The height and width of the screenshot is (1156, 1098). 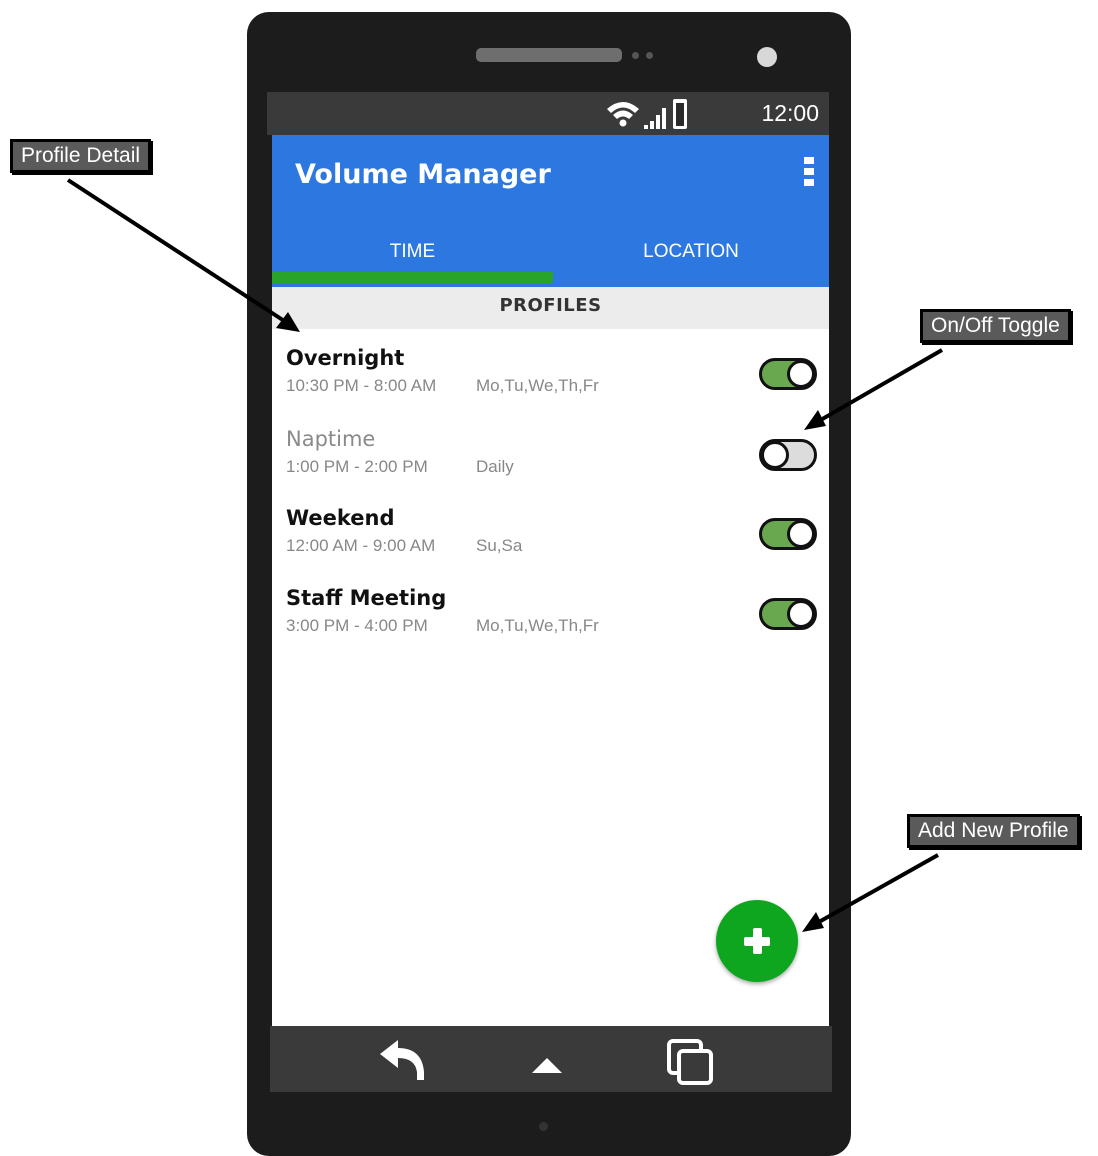 What do you see at coordinates (499, 545) in the screenshot?
I see `profile-days: Su,Sa` at bounding box center [499, 545].